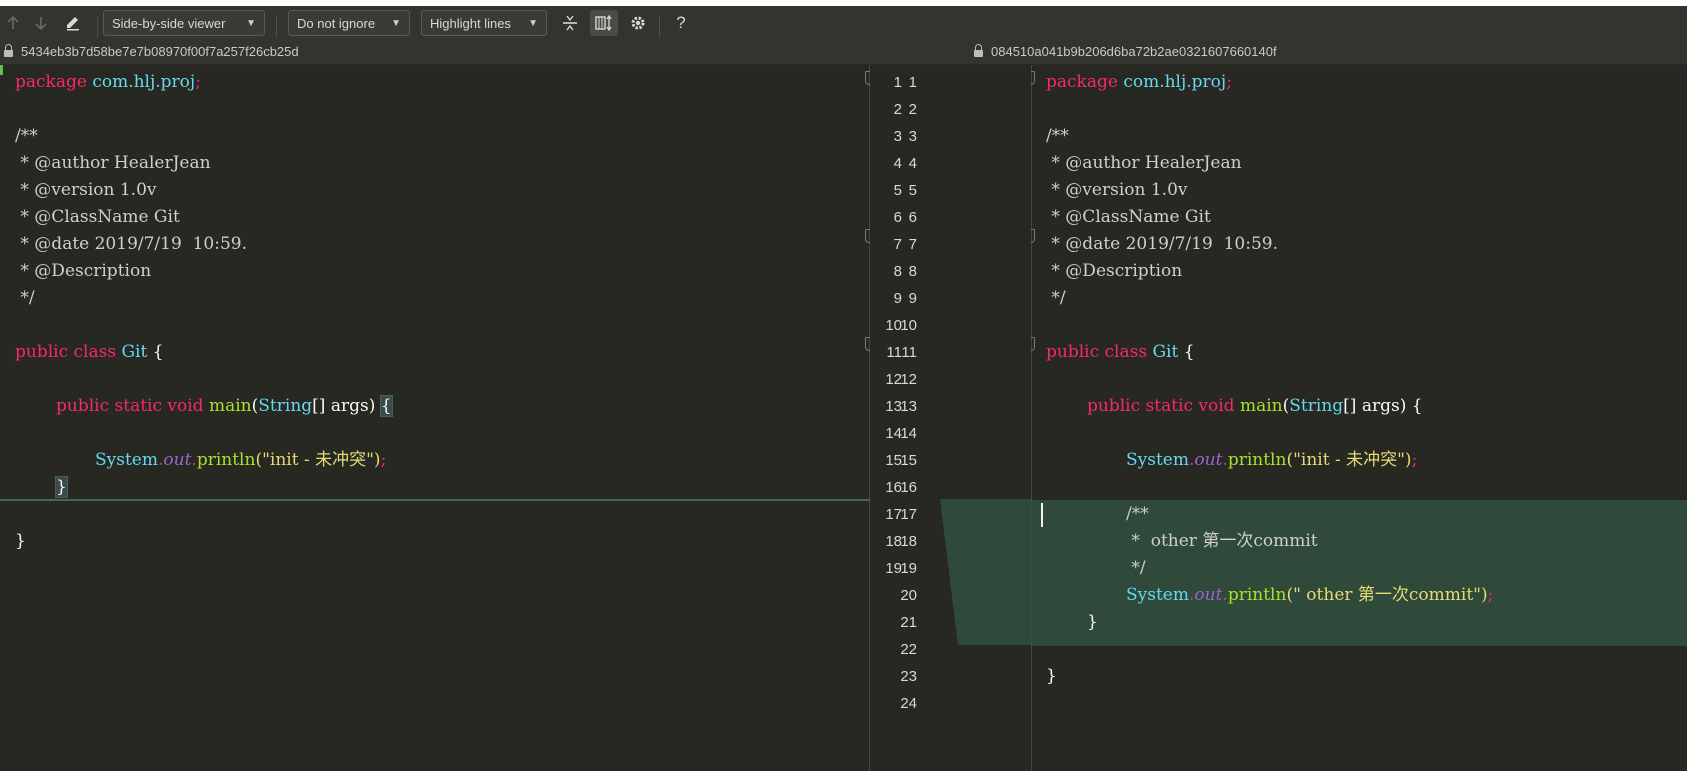 Image resolution: width=1687 pixels, height=771 pixels. I want to click on code-line: package com.hlj.proj;, so click(1139, 82).